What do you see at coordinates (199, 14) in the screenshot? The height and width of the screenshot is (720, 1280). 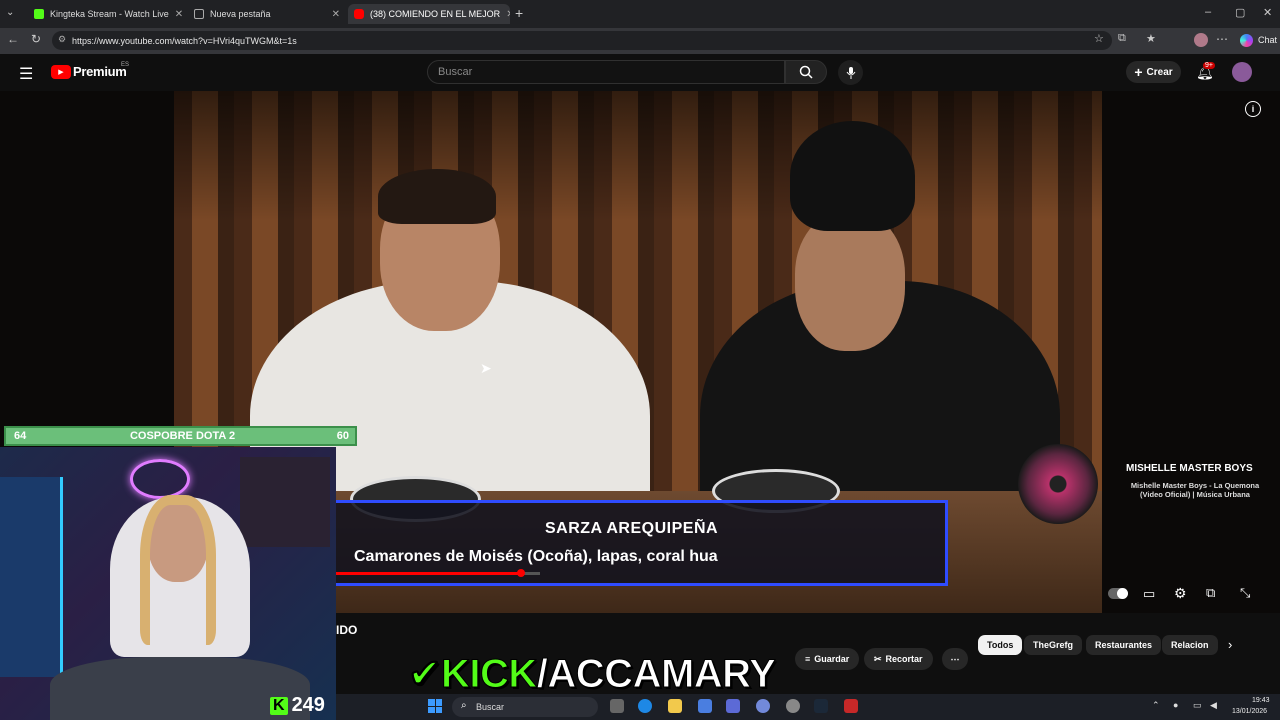 I see `new-tab-icon` at bounding box center [199, 14].